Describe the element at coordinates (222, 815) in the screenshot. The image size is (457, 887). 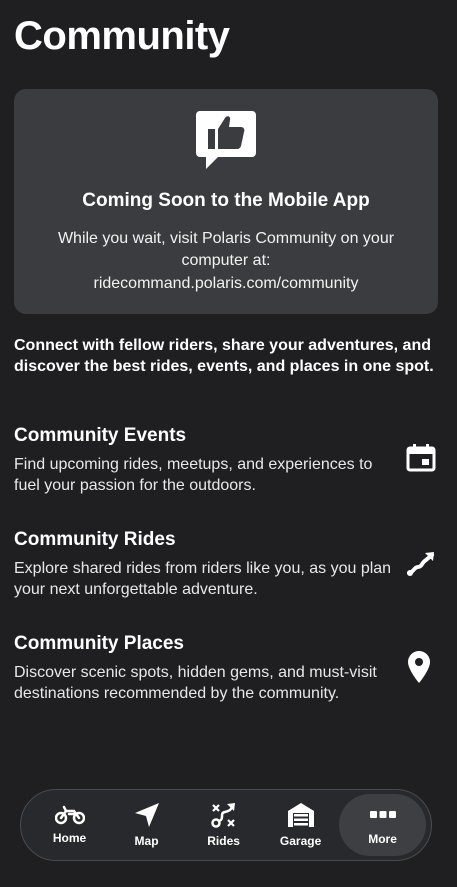
I see `rides-icon` at that location.